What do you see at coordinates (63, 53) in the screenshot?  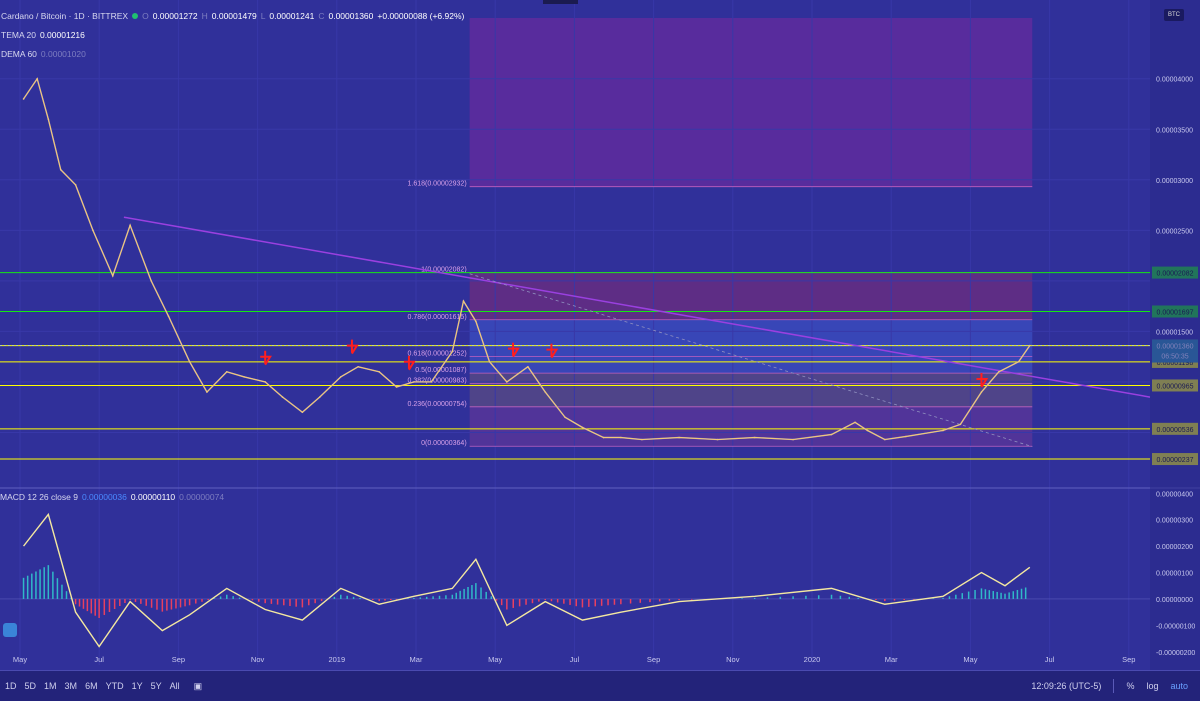 I see `dema-value: 0.00001020` at bounding box center [63, 53].